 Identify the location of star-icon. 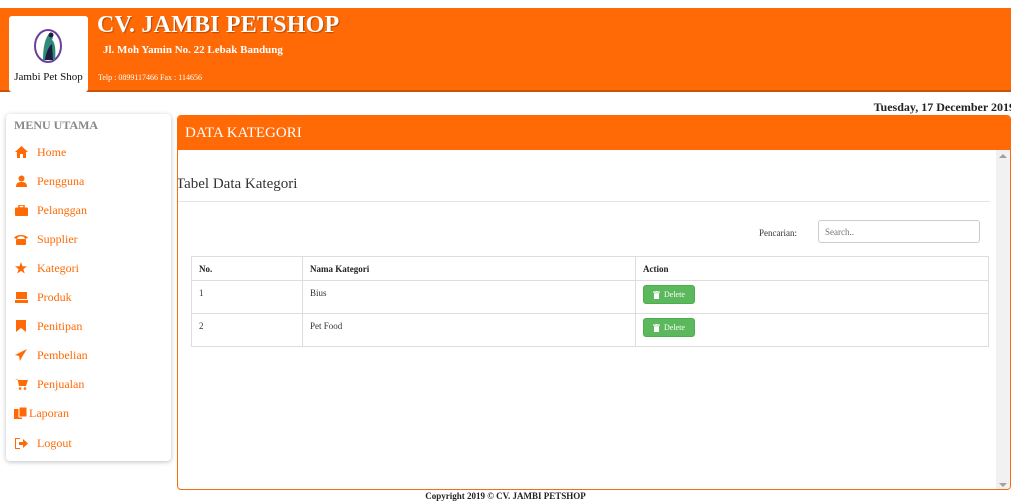
(21, 268).